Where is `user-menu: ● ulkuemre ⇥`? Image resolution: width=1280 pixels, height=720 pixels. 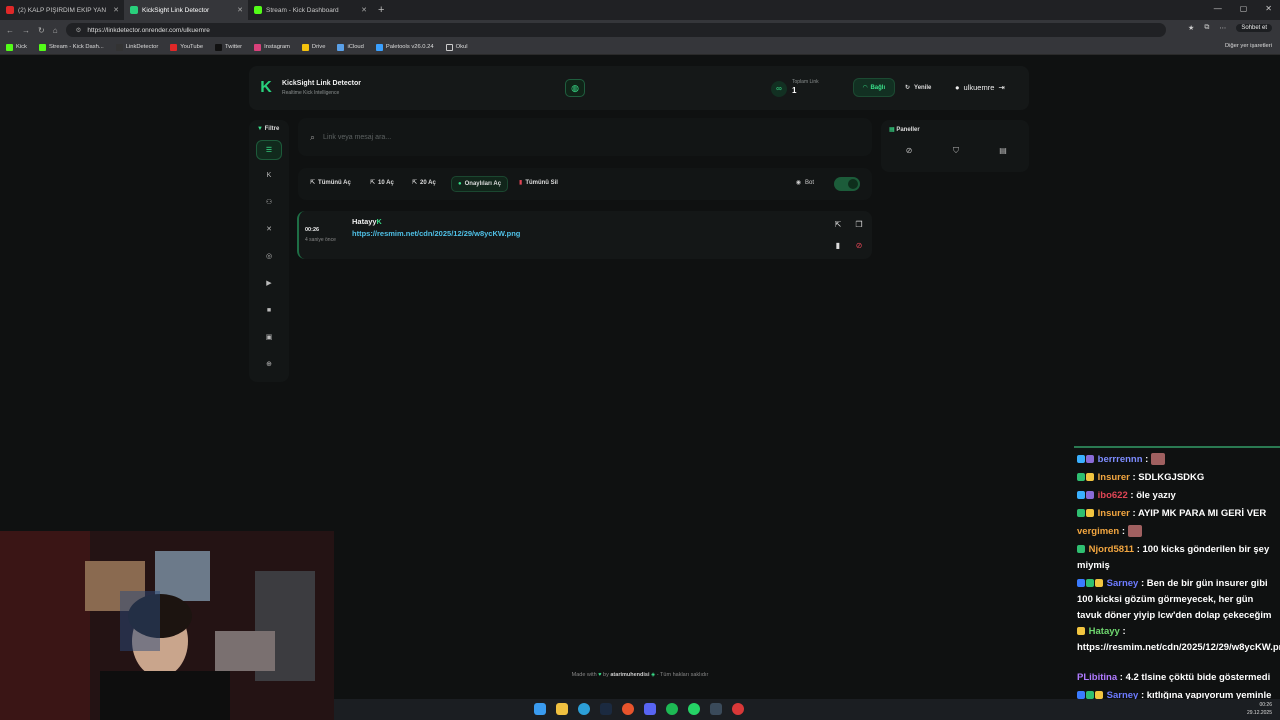
user-menu: ● ulkuemre ⇥ is located at coordinates (980, 87).